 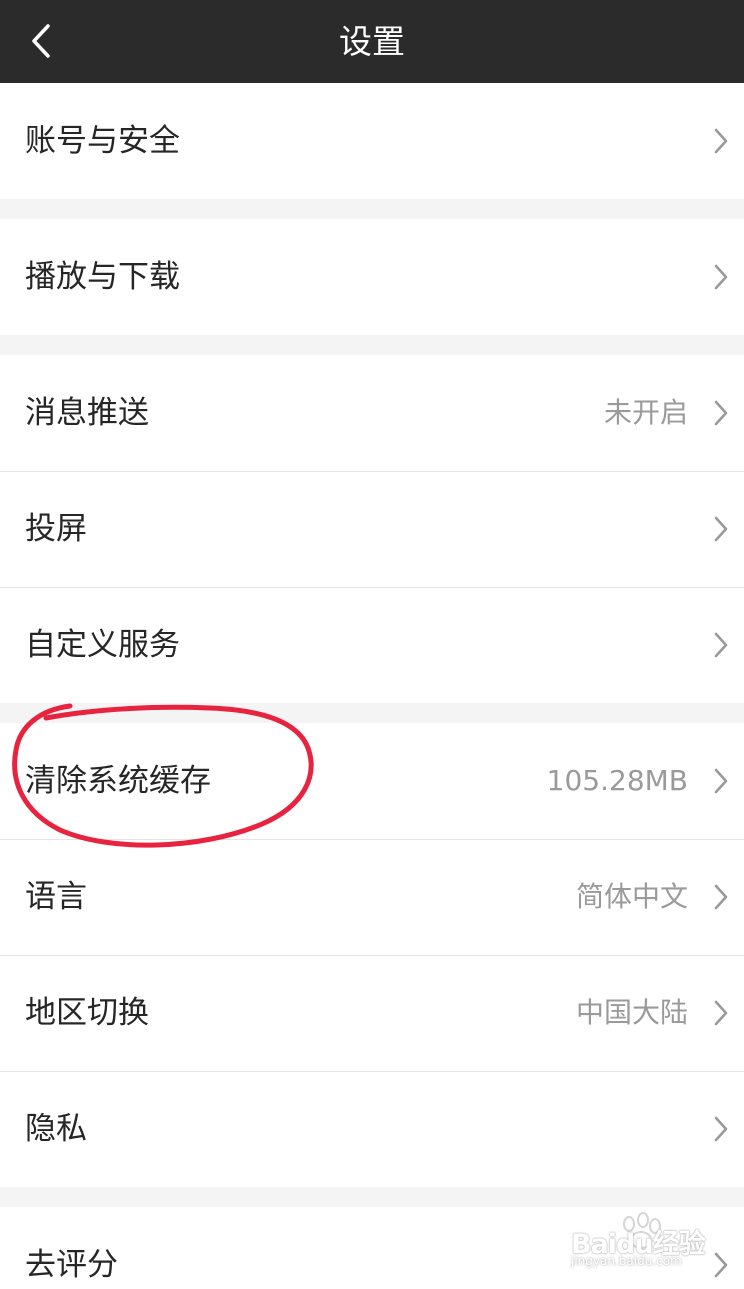 I want to click on settings-row-custom-services: 自定义服务, so click(x=372, y=645).